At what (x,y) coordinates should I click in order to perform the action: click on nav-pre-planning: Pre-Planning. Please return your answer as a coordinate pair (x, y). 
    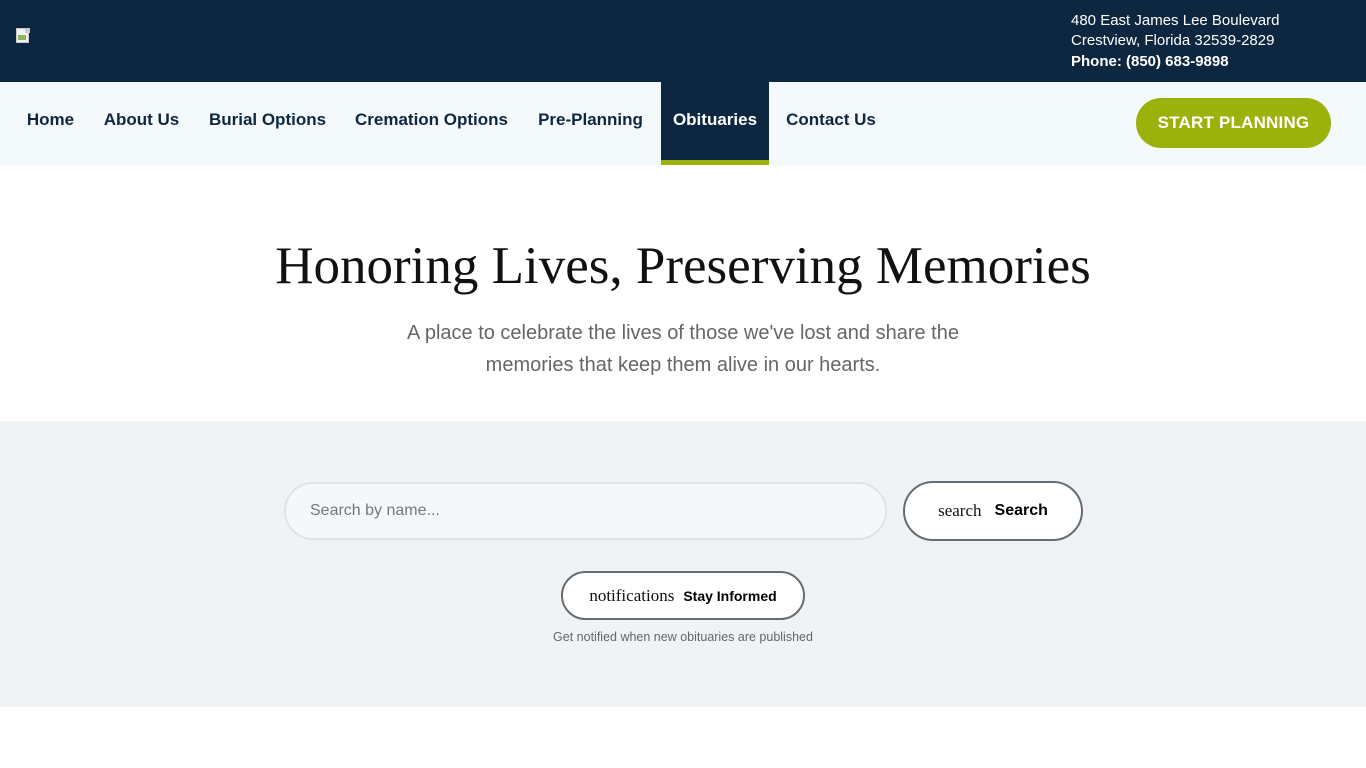
    Looking at the image, I should click on (590, 121).